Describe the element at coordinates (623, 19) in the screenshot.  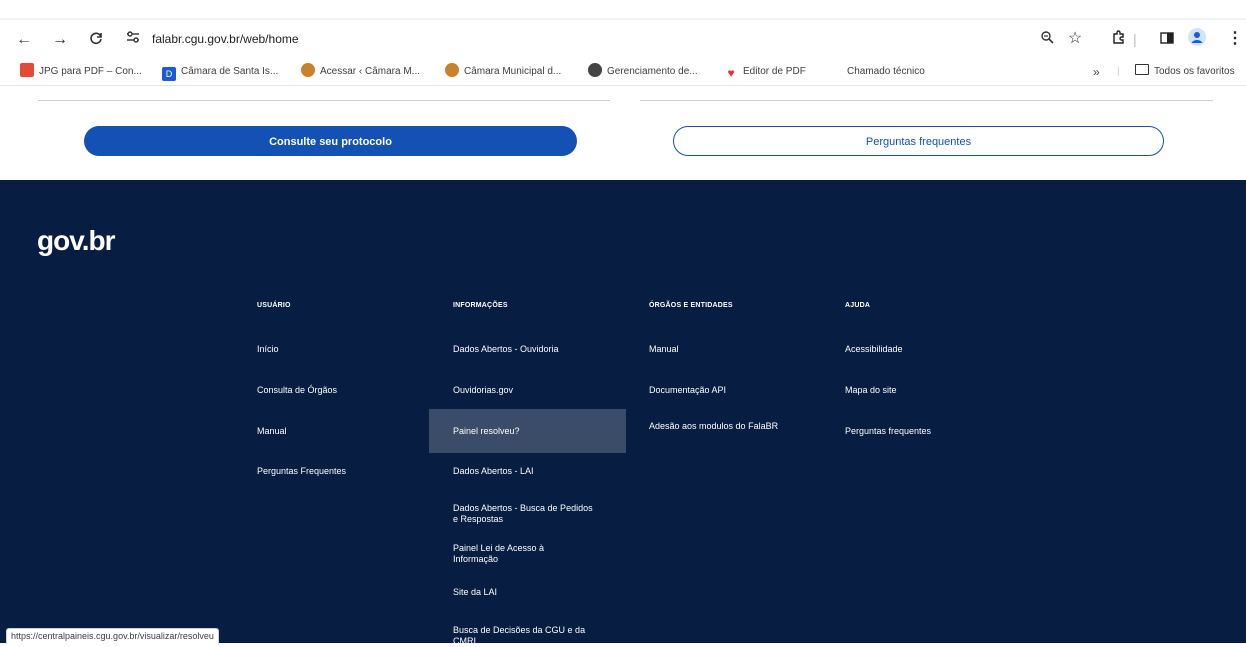
I see `tab-strip-edge` at that location.